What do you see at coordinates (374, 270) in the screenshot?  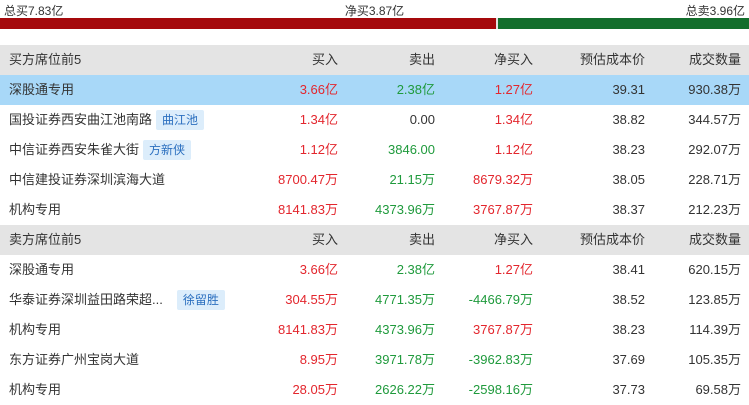 I see `table-row: 深股通专用 3.66亿 2.38亿 1.27亿 38.41 620.15万` at bounding box center [374, 270].